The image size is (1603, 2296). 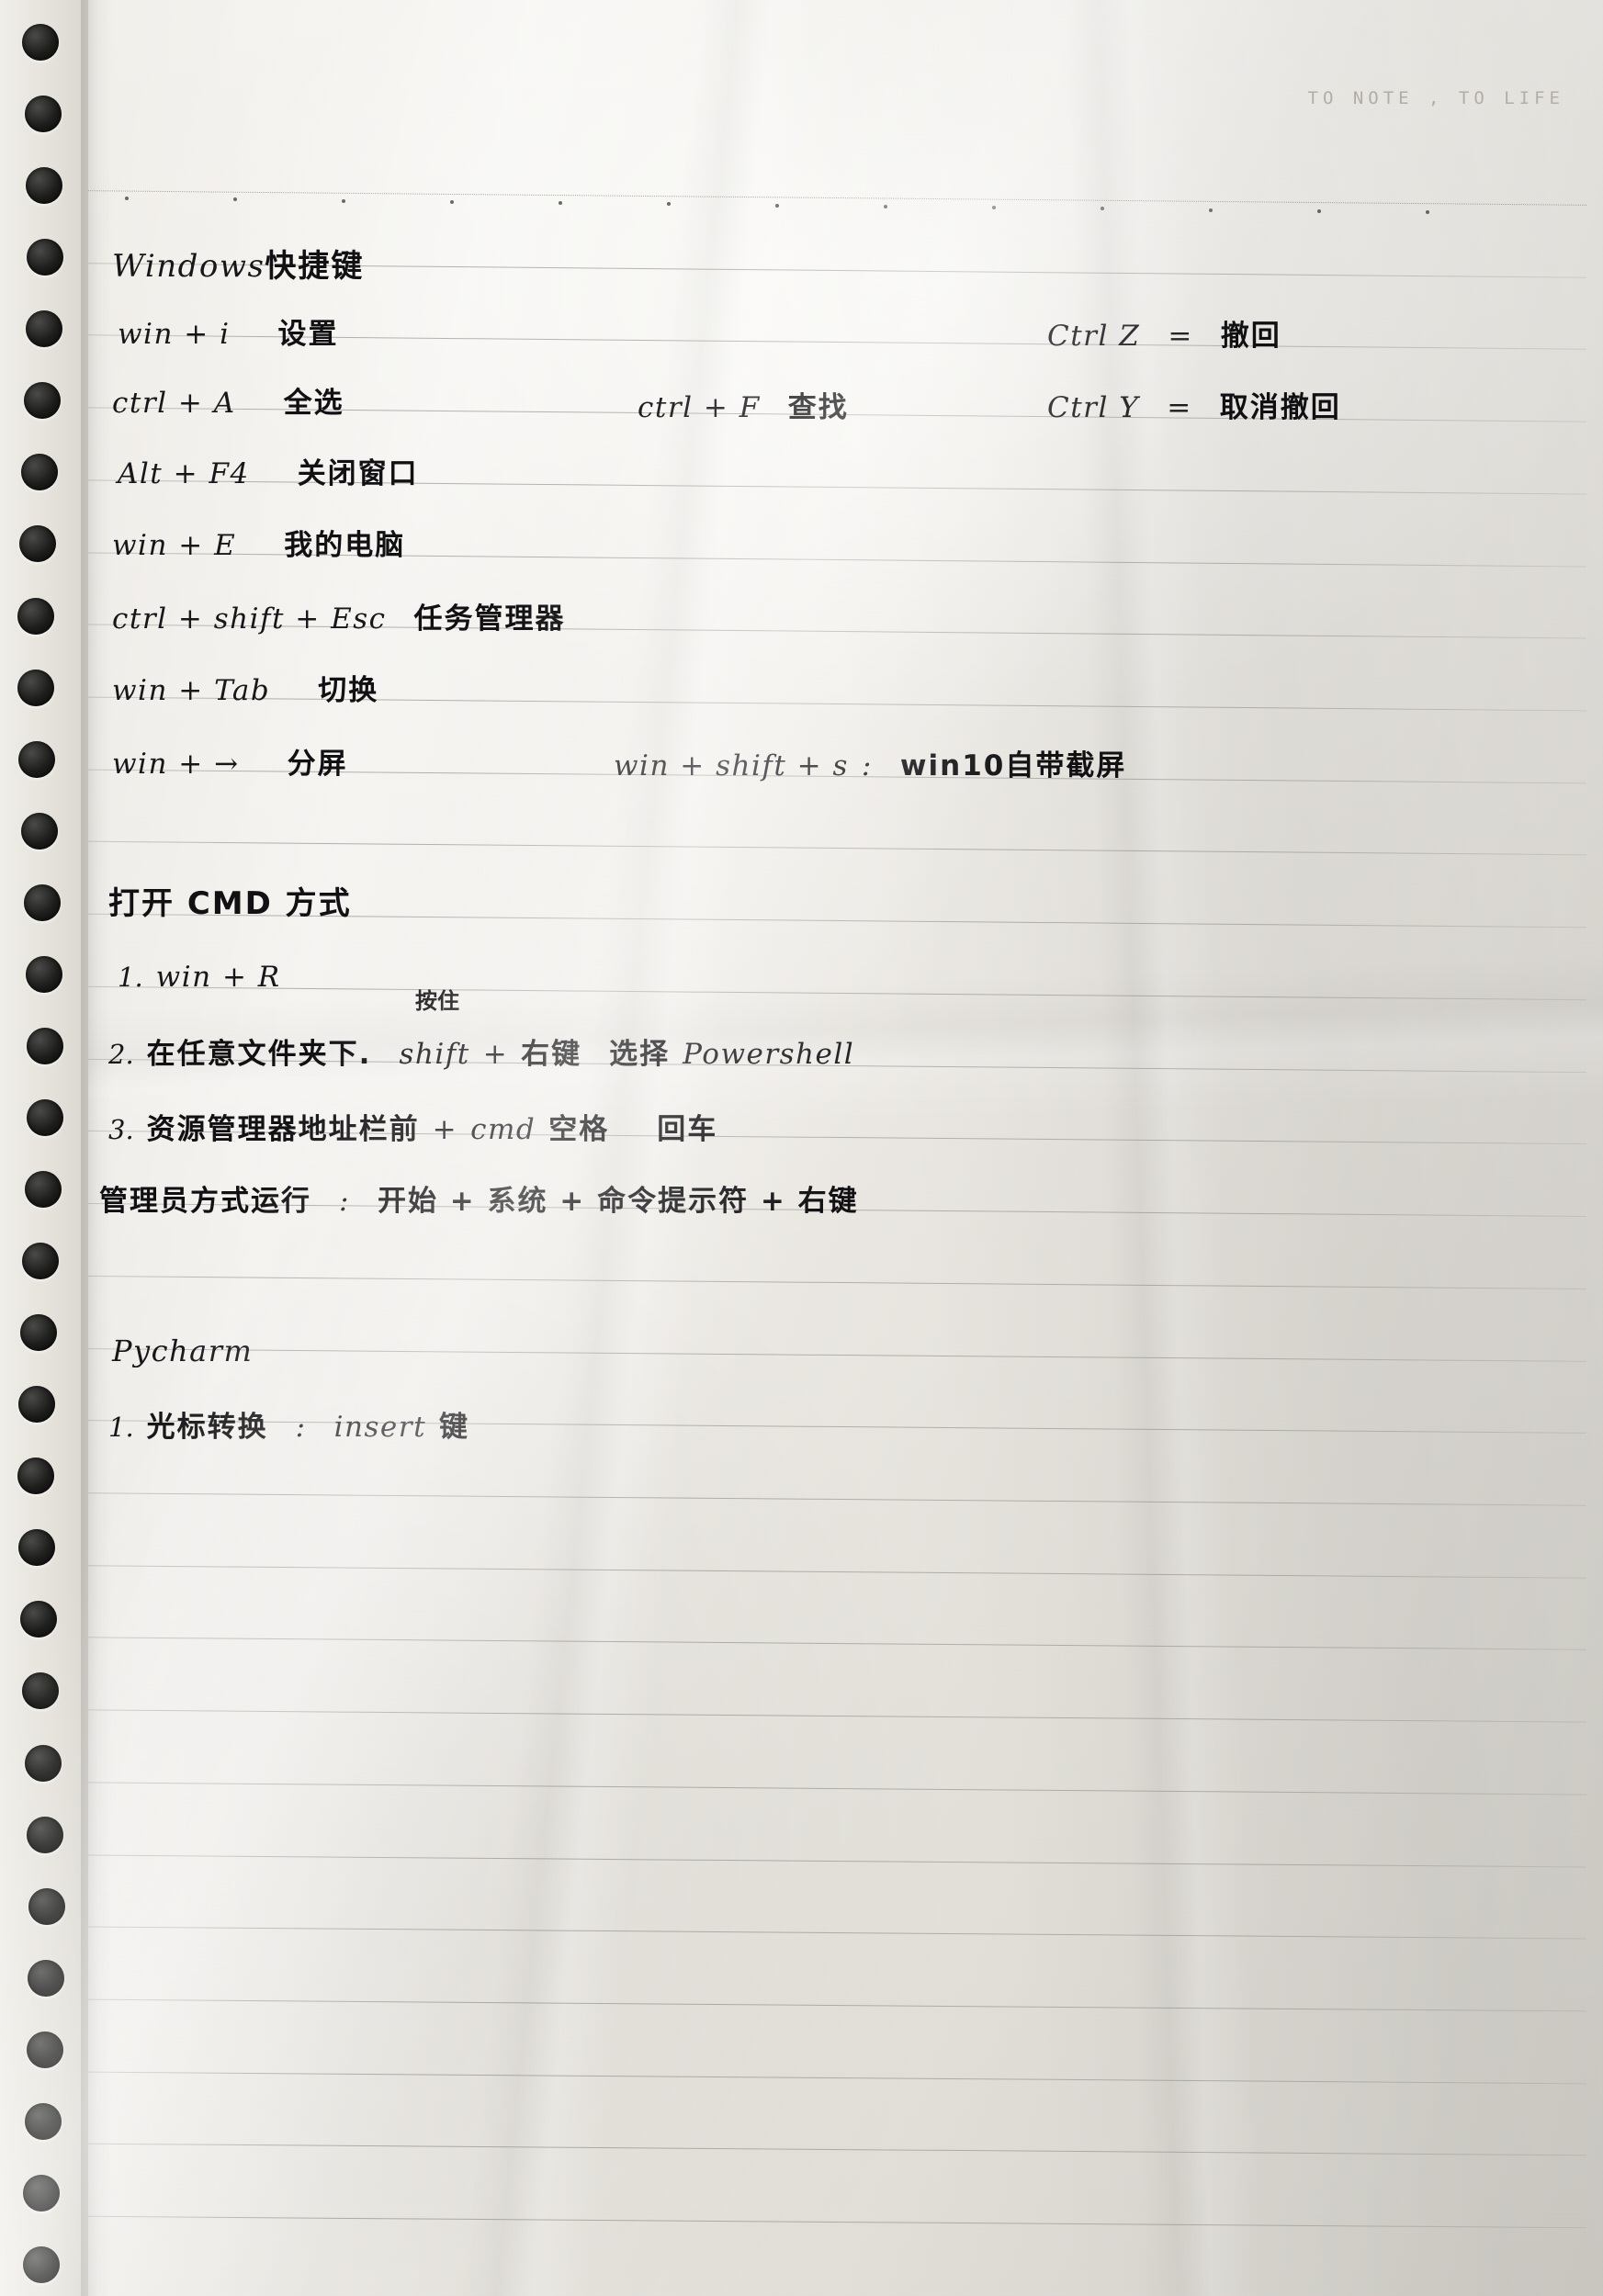 I want to click on shortcut-keys: ctrl + shift + Esc, so click(x=249, y=619).